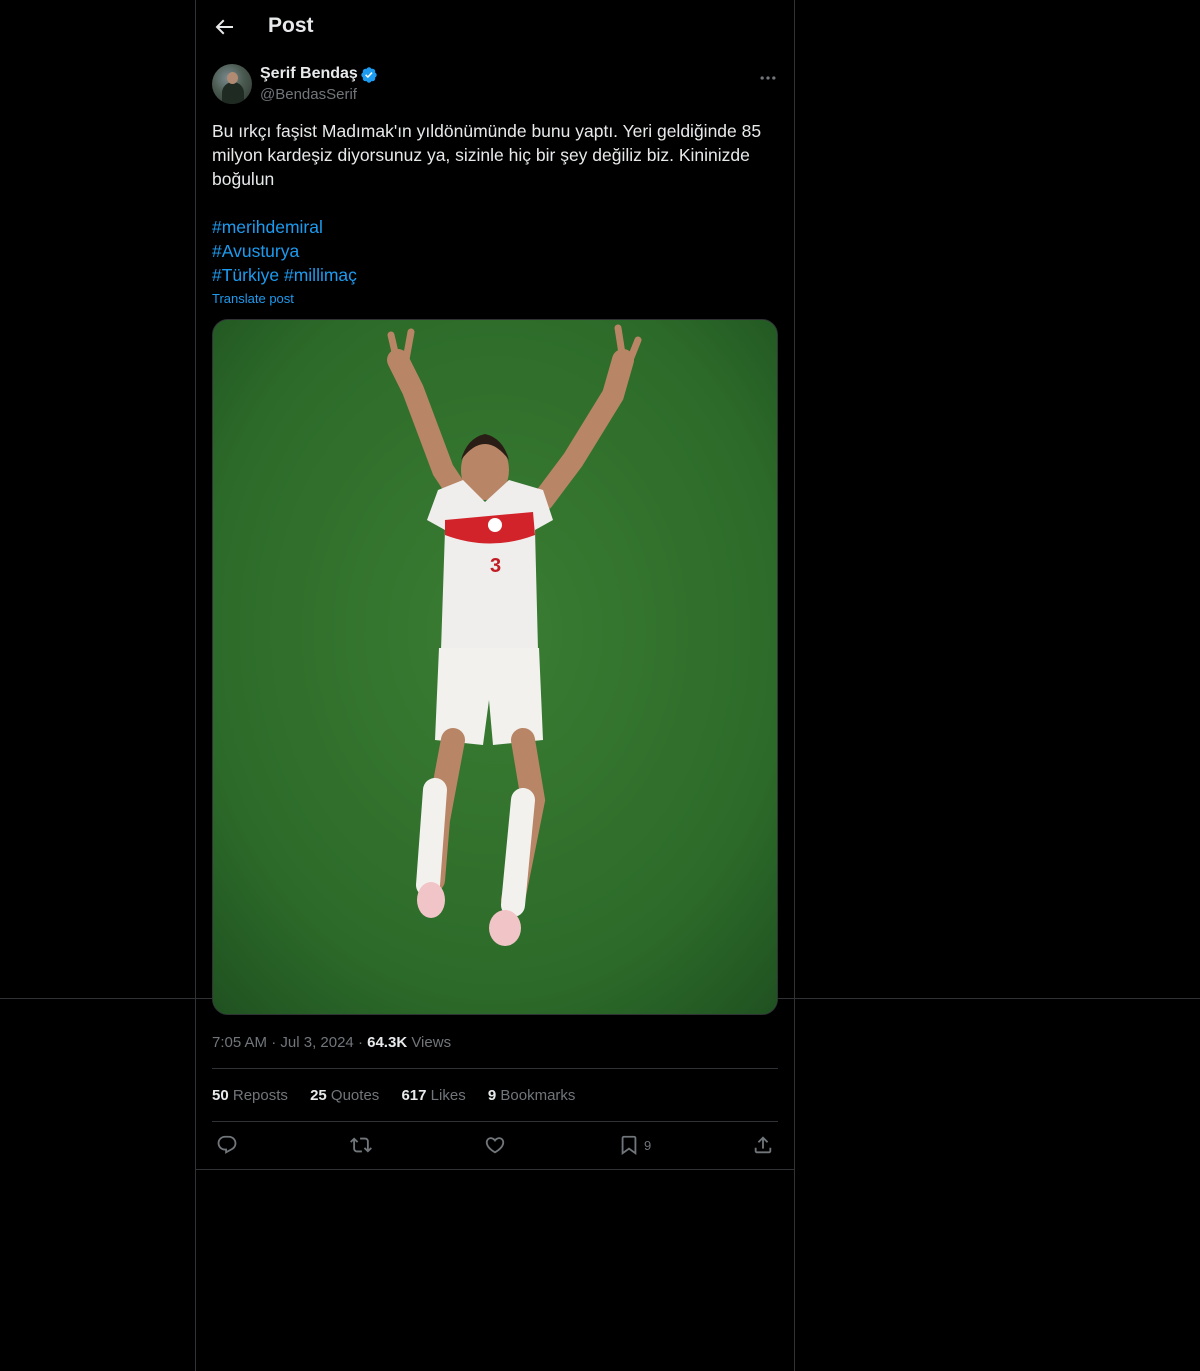  What do you see at coordinates (224, 27) in the screenshot?
I see `back-arrow-icon` at bounding box center [224, 27].